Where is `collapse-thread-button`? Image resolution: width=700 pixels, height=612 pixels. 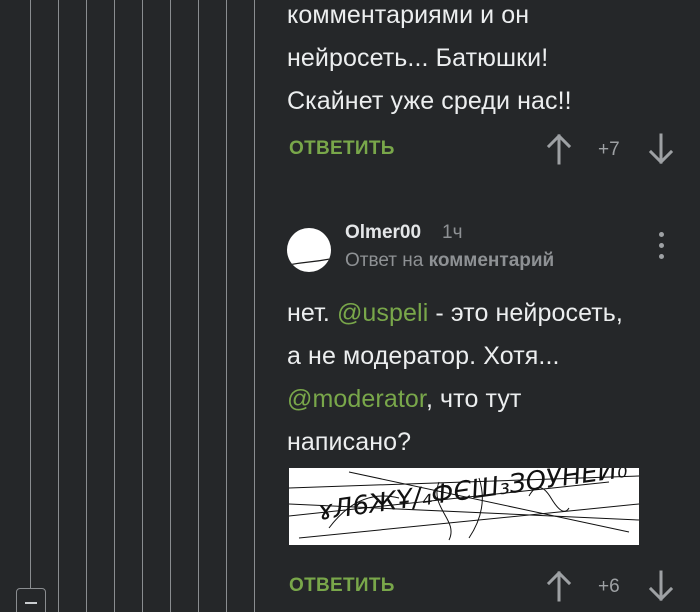
collapse-thread-button is located at coordinates (31, 600).